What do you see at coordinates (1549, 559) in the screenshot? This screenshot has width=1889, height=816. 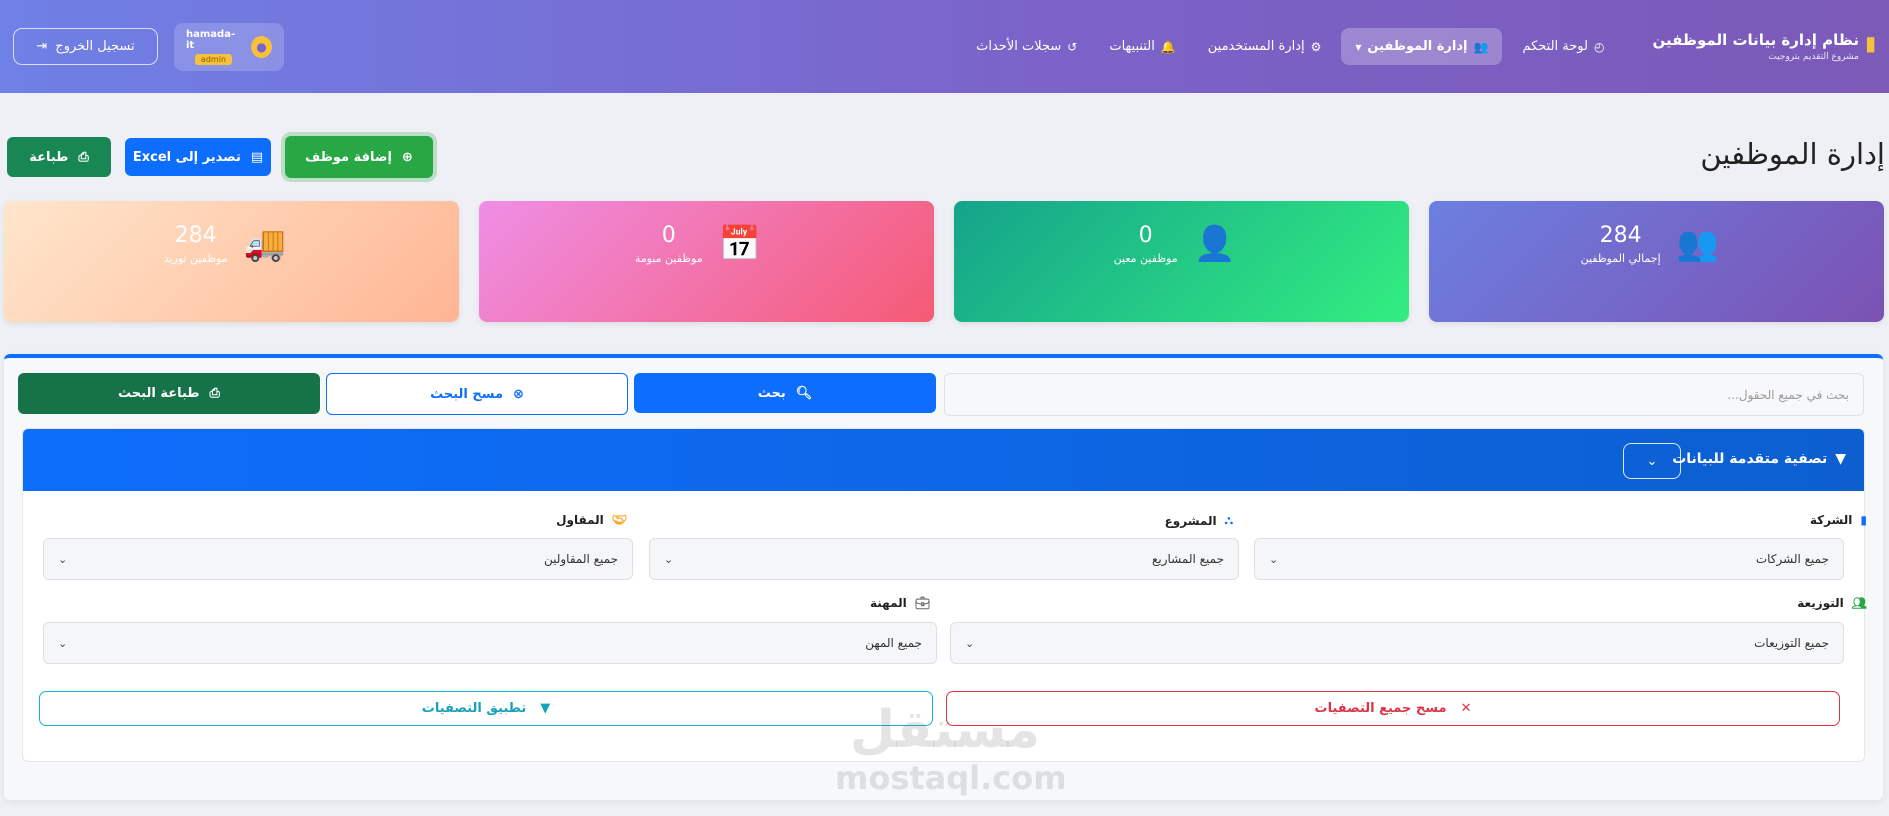 I see `company-select: جميع الشركات ⌄` at bounding box center [1549, 559].